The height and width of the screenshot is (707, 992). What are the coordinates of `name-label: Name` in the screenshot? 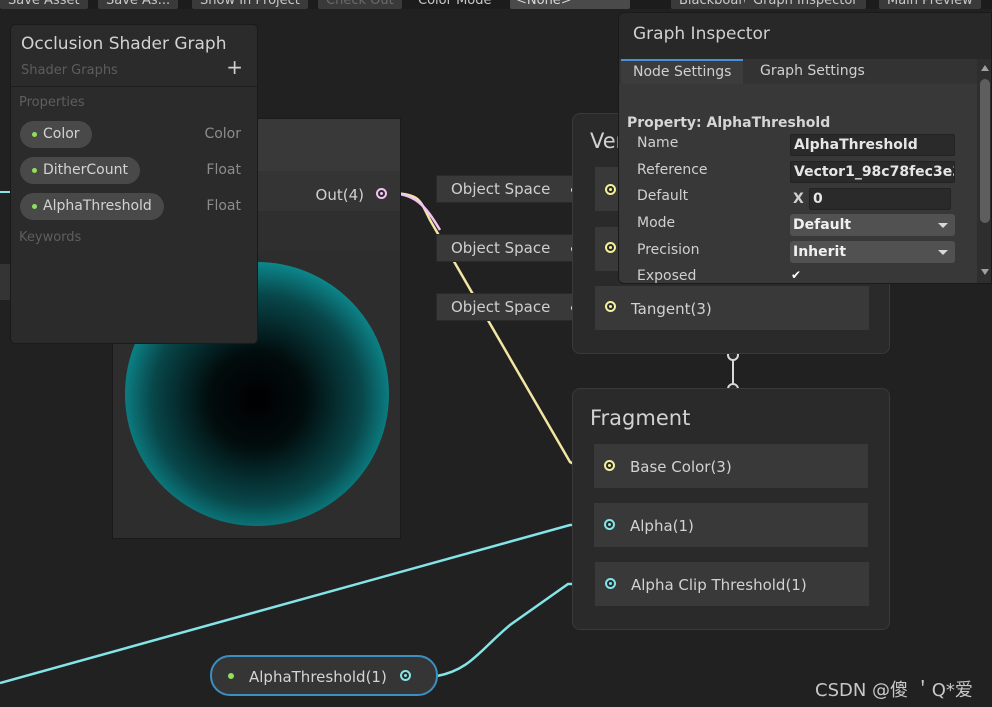 It's located at (658, 143).